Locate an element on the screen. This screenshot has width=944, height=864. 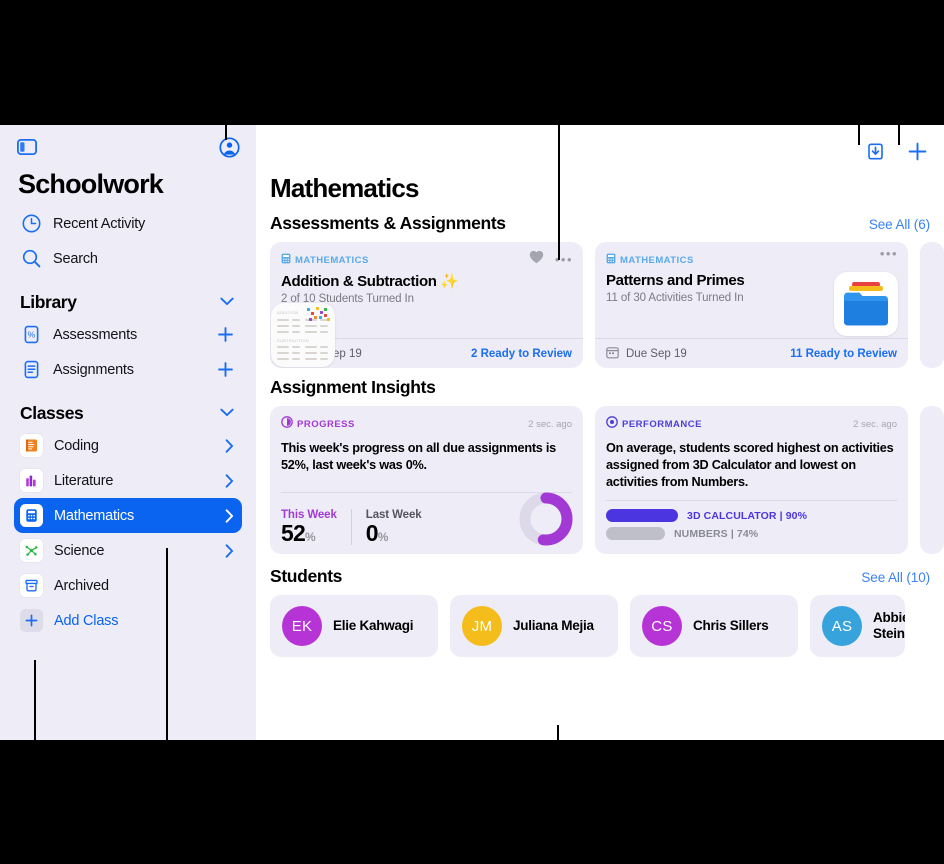
assignment-card-tag: MATHEMATICS is located at coordinates (751, 260).